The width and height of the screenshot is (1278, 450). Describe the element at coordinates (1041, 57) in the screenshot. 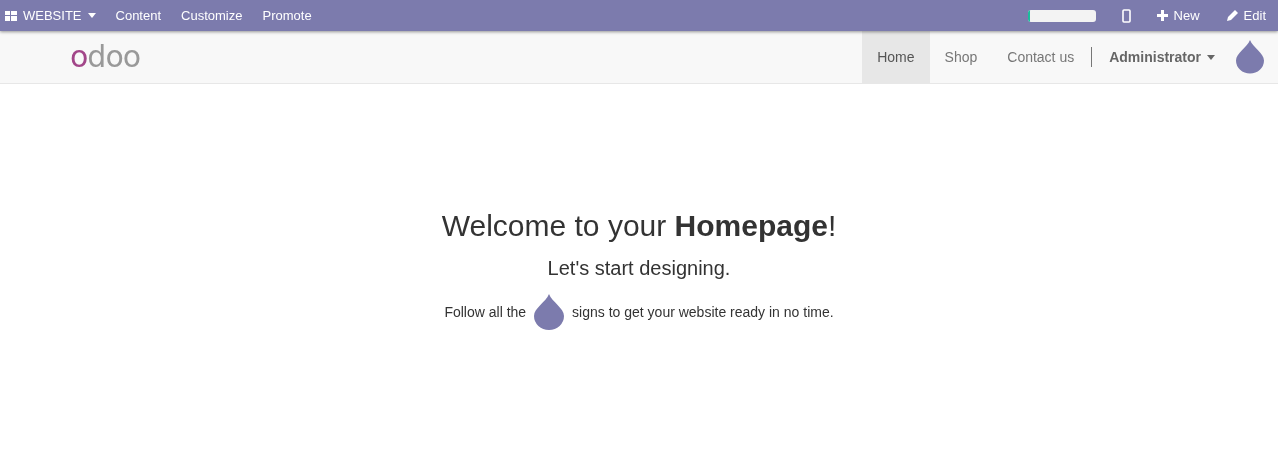

I see `nav-link: Contact us` at that location.